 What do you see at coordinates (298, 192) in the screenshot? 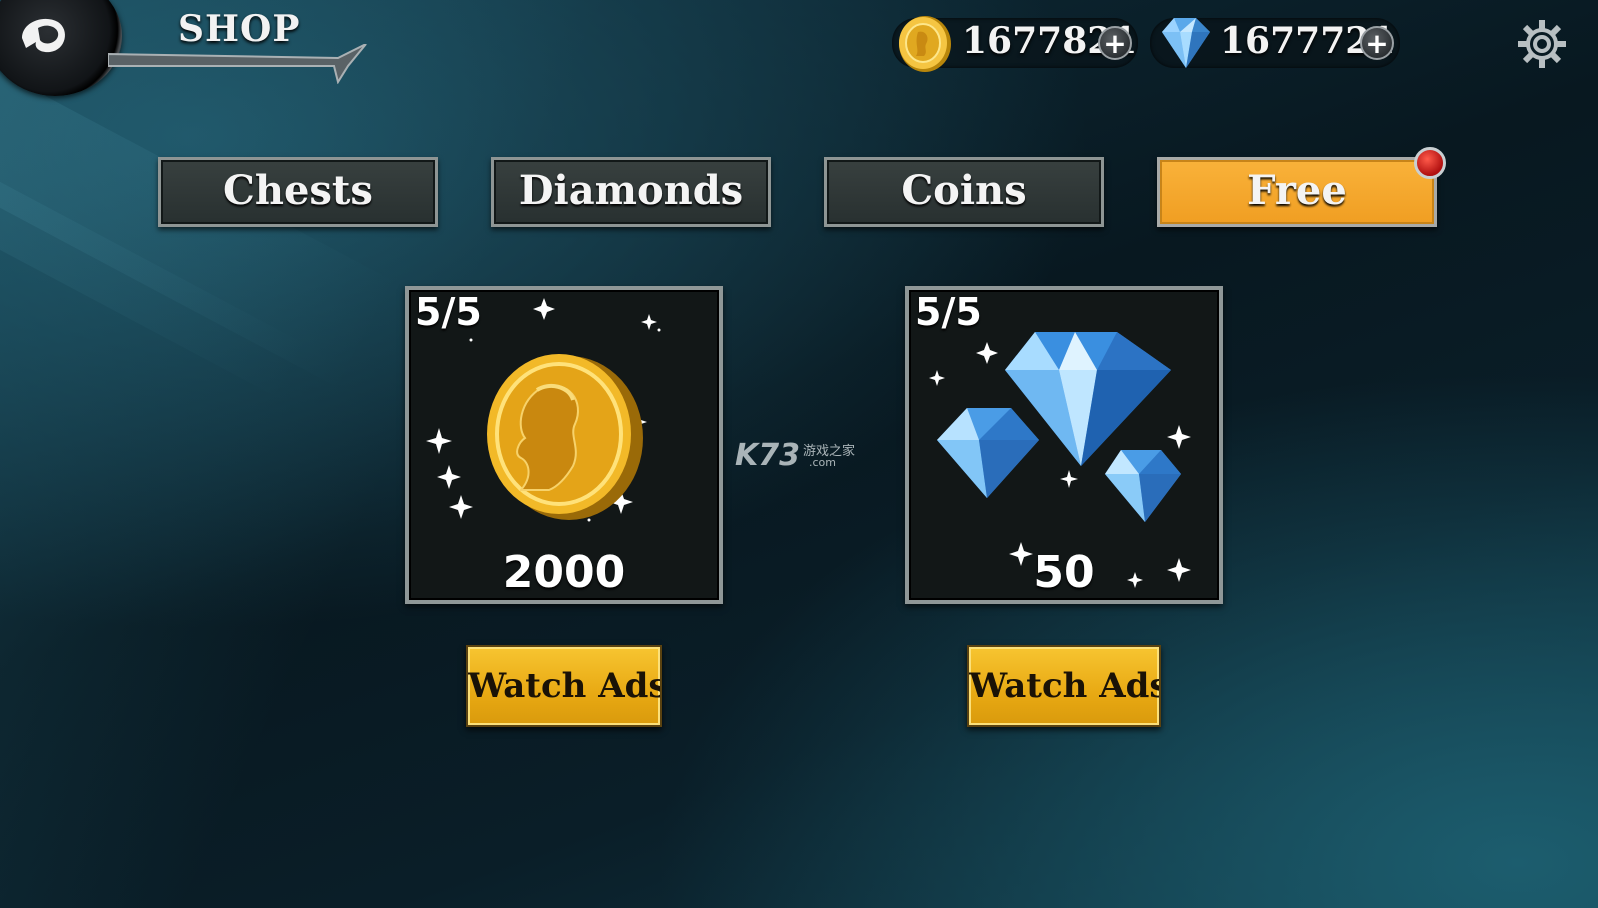
I see `tab-chests: Chests` at bounding box center [298, 192].